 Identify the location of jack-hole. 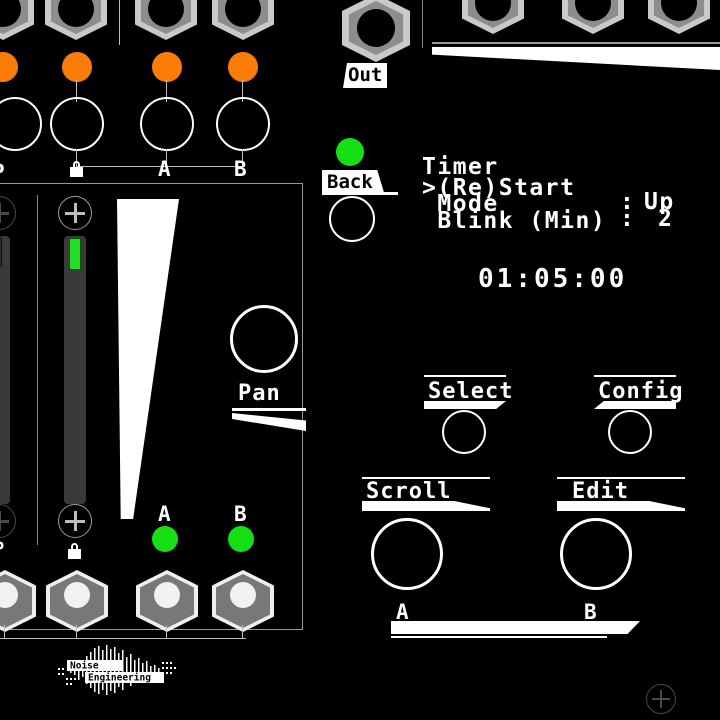
(376, 28).